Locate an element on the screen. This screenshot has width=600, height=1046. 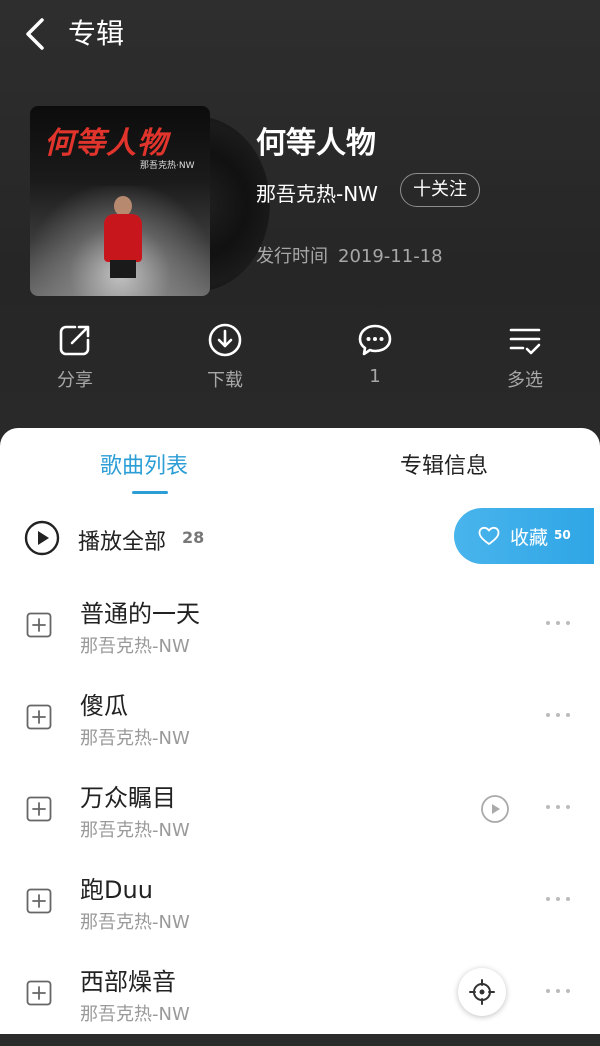
action-bar: 分享 下载 1 多选 is located at coordinates (300, 362).